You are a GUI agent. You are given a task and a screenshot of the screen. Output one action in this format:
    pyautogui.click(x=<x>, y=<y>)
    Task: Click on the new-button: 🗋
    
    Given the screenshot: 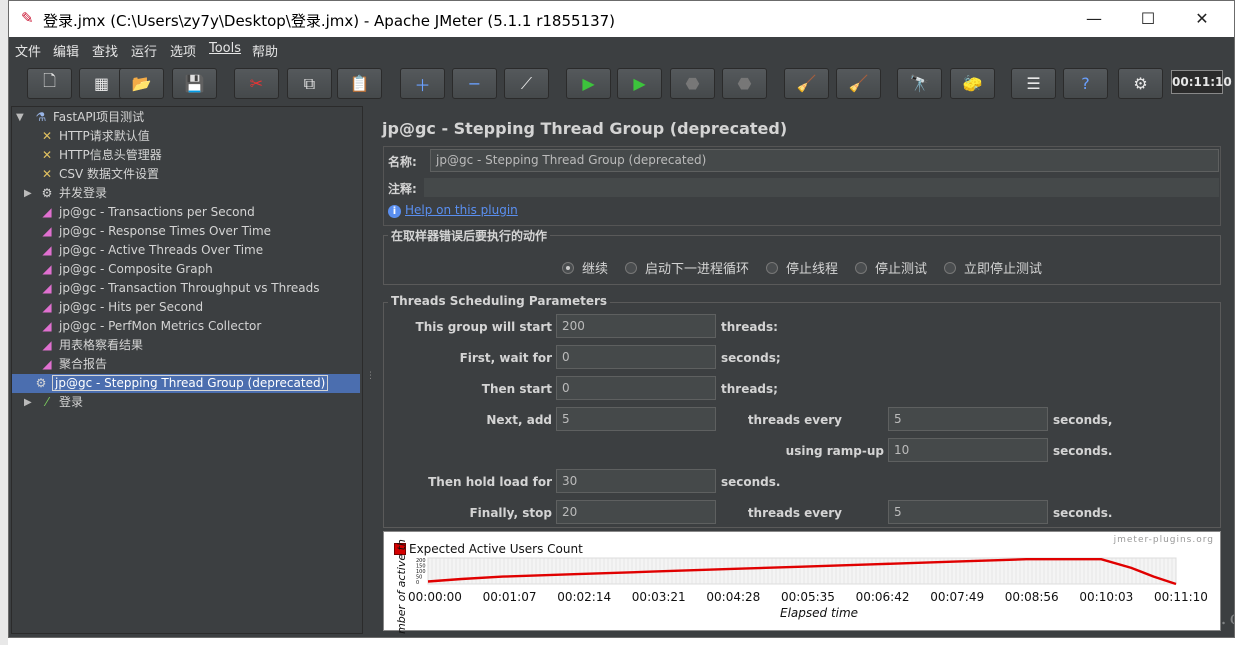 What is the action you would take?
    pyautogui.click(x=49, y=83)
    